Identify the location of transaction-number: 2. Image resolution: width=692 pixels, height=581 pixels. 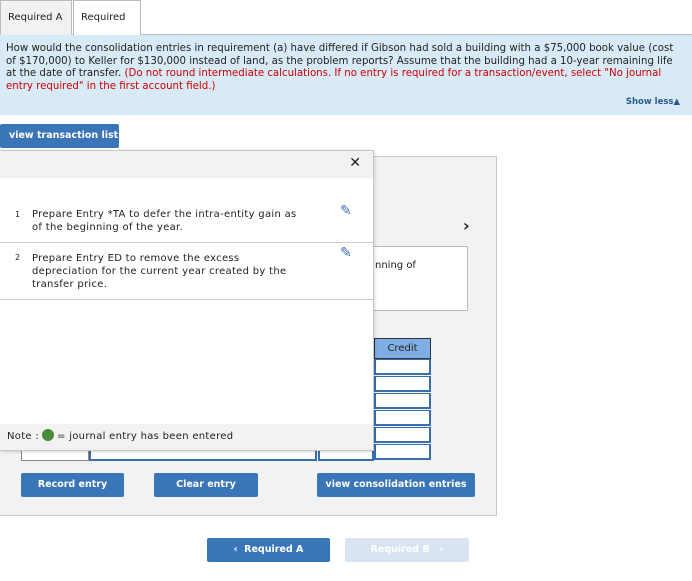
(18, 257).